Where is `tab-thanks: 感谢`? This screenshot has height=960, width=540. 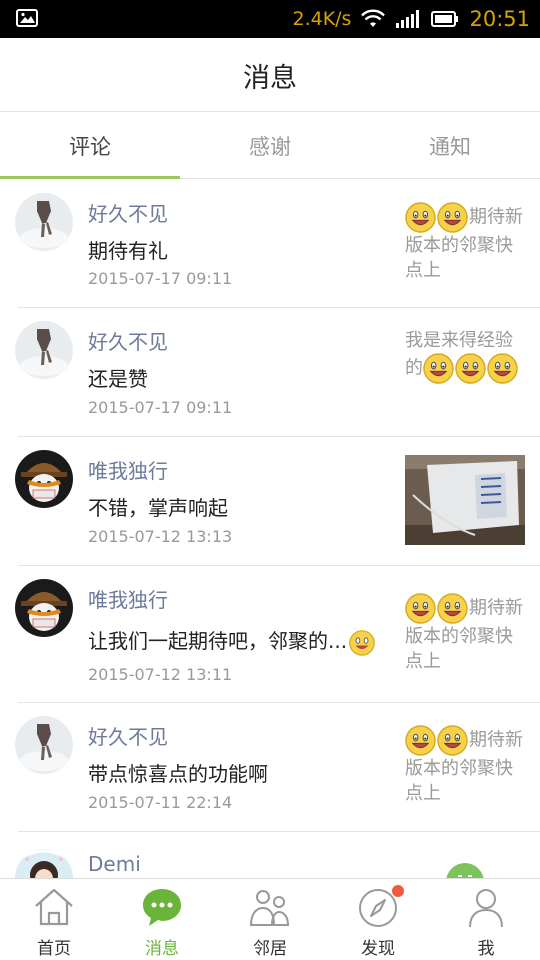 tab-thanks: 感谢 is located at coordinates (270, 145).